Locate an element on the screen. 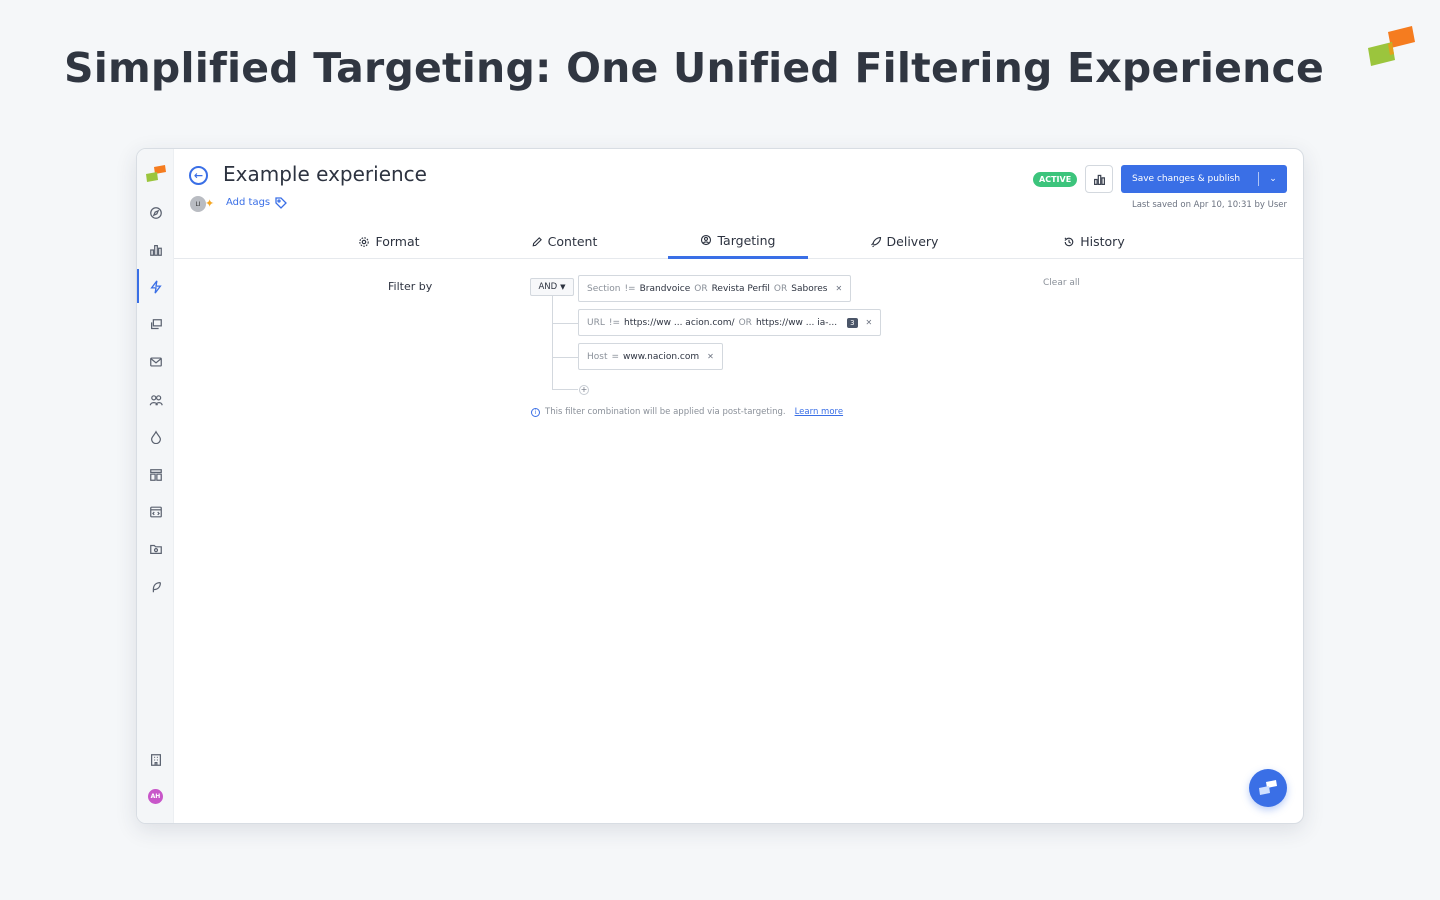  filter-value: Revista Perfil is located at coordinates (740, 288).